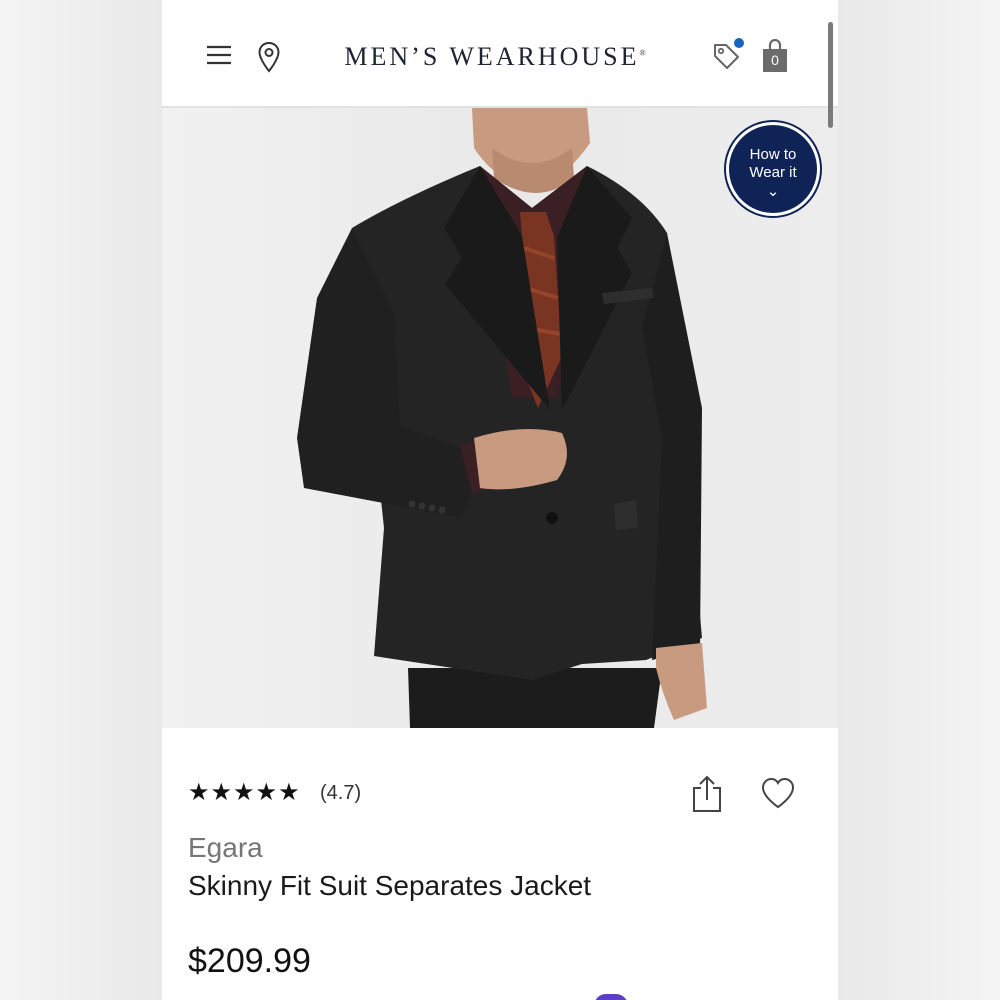  Describe the element at coordinates (390, 885) in the screenshot. I see `product-name: Skinny Fit Suit Separates Jacket` at that location.